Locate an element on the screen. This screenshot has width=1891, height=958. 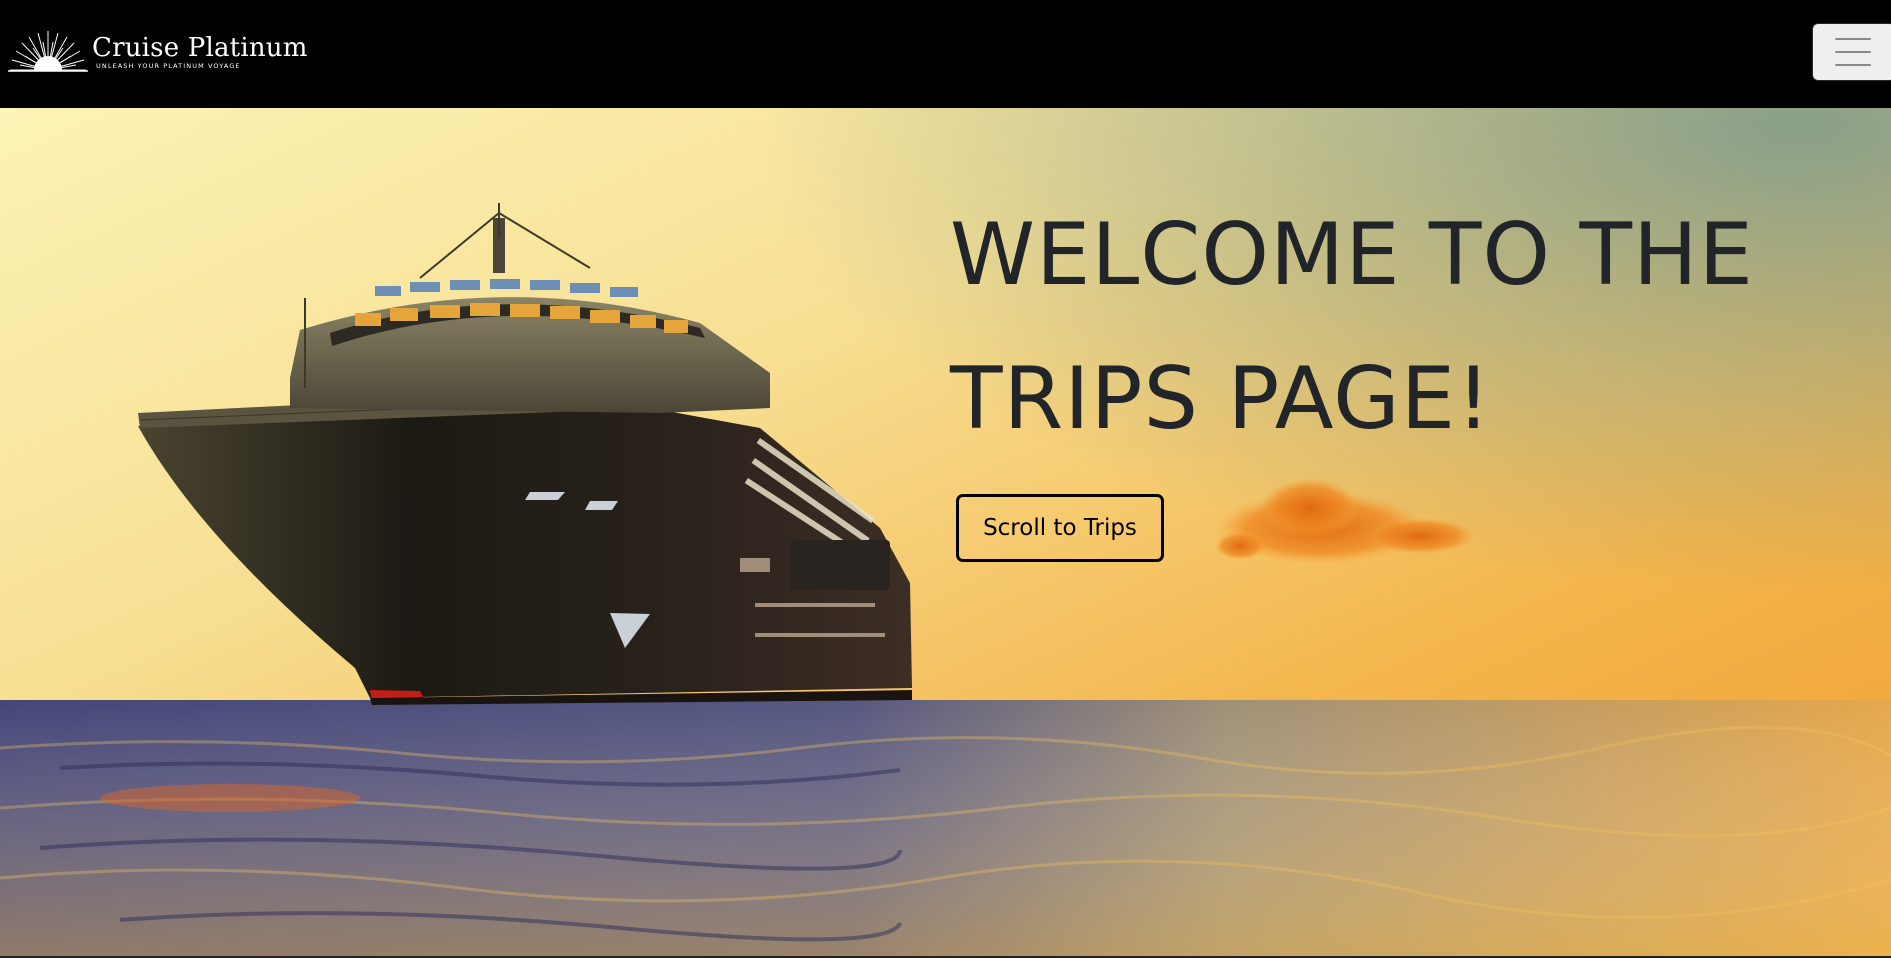
brand-tagline: UNLEASH YOUR PLATINUM VOYAGE is located at coordinates (168, 66).